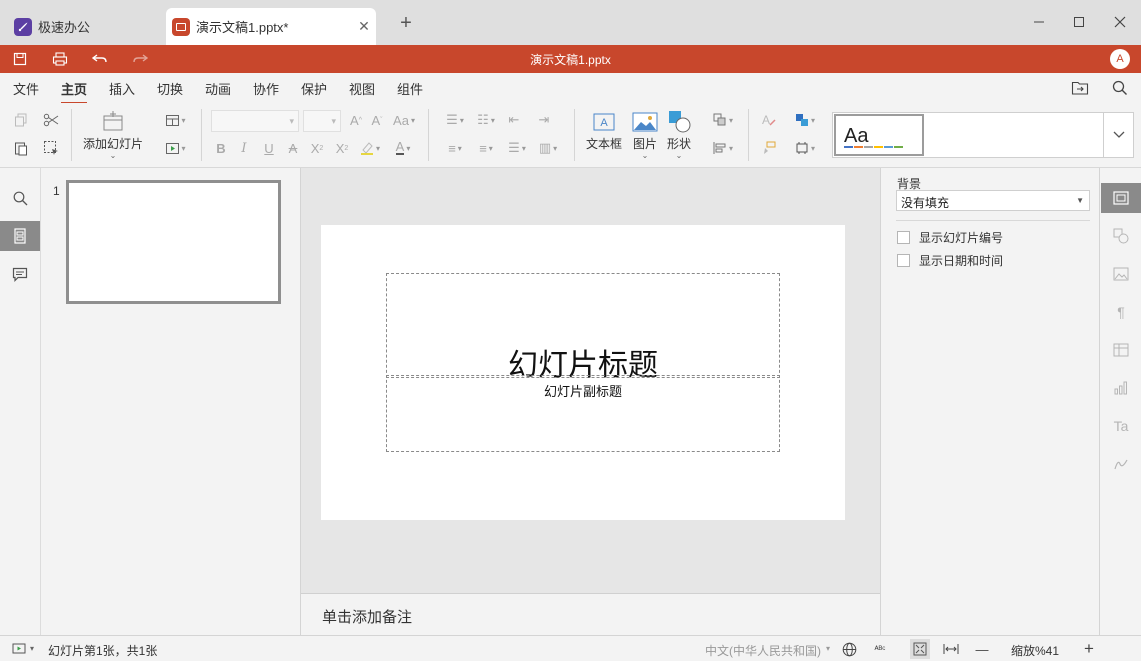 This screenshot has height=661, width=1141. Describe the element at coordinates (51, 148) in the screenshot. I see `select-all-icon` at that location.